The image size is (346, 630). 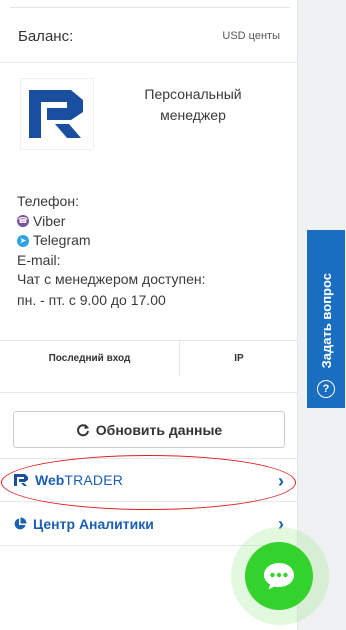 What do you see at coordinates (90, 358) in the screenshot?
I see `last-login-header: Последний вход` at bounding box center [90, 358].